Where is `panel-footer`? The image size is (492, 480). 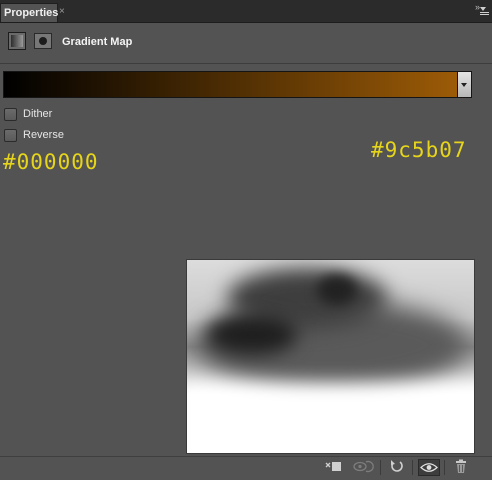 panel-footer is located at coordinates (246, 467).